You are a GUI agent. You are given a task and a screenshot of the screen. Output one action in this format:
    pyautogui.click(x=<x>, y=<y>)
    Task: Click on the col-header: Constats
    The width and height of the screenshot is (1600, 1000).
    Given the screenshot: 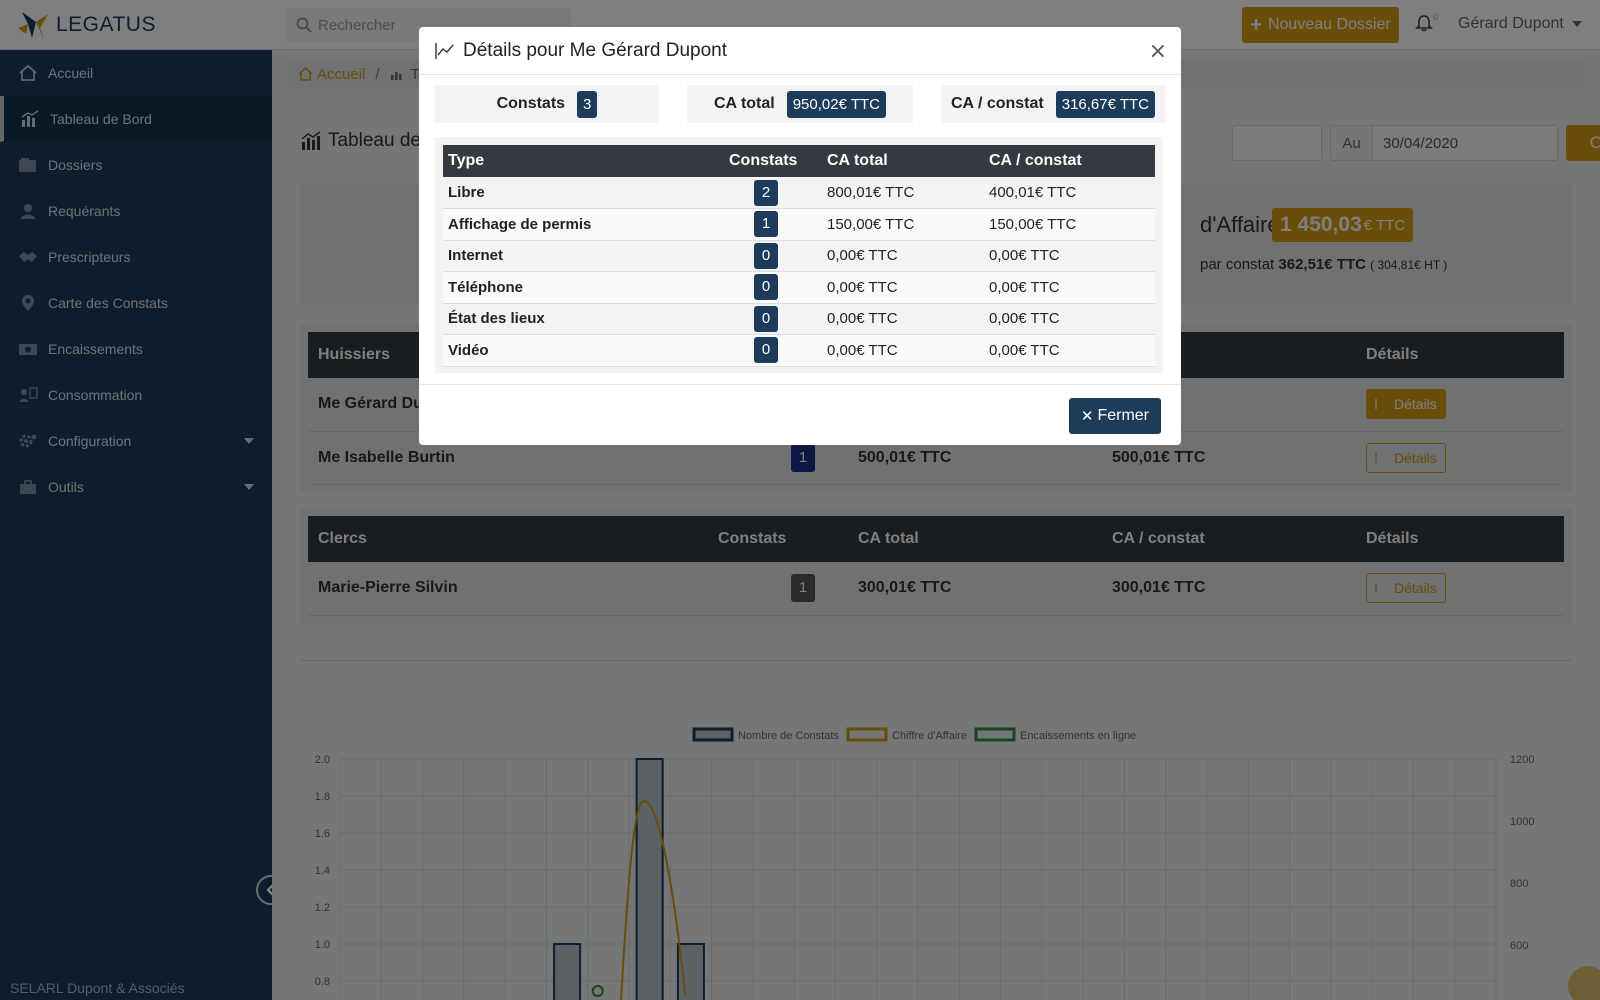 What is the action you would take?
    pyautogui.click(x=773, y=161)
    